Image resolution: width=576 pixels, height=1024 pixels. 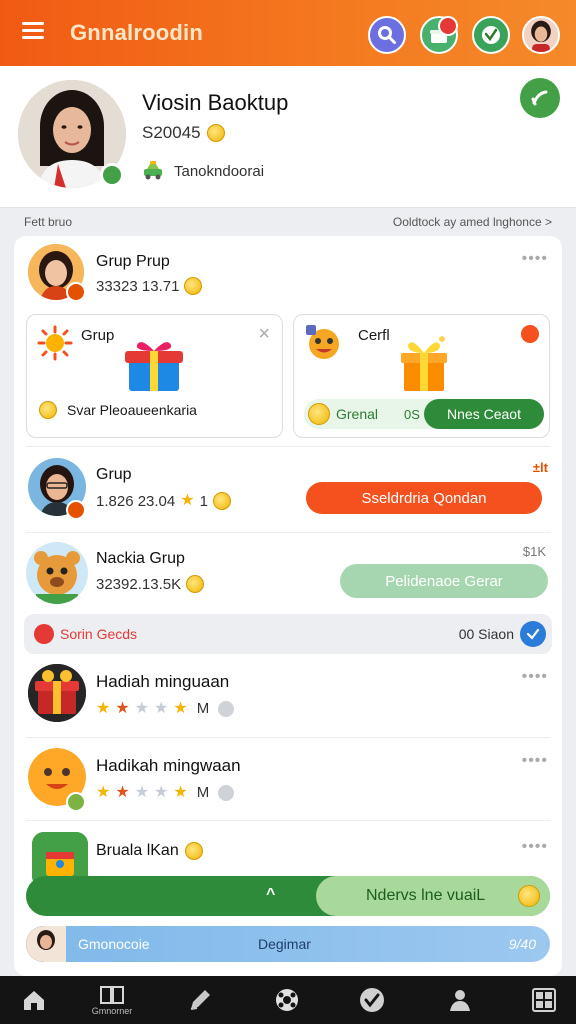 What do you see at coordinates (153, 170) in the screenshot?
I see `car-icon` at bounding box center [153, 170].